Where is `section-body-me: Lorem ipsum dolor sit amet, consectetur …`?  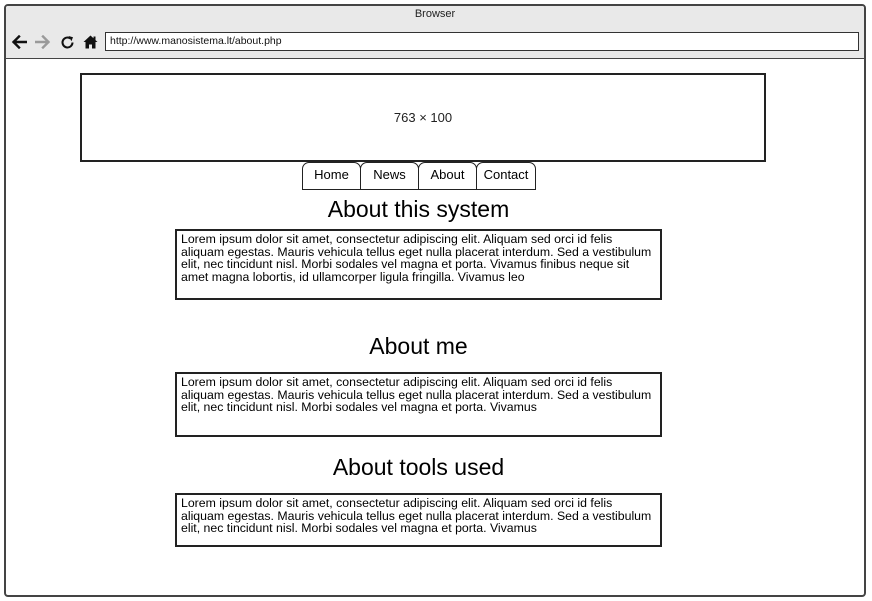 section-body-me: Lorem ipsum dolor sit amet, consectetur … is located at coordinates (418, 404).